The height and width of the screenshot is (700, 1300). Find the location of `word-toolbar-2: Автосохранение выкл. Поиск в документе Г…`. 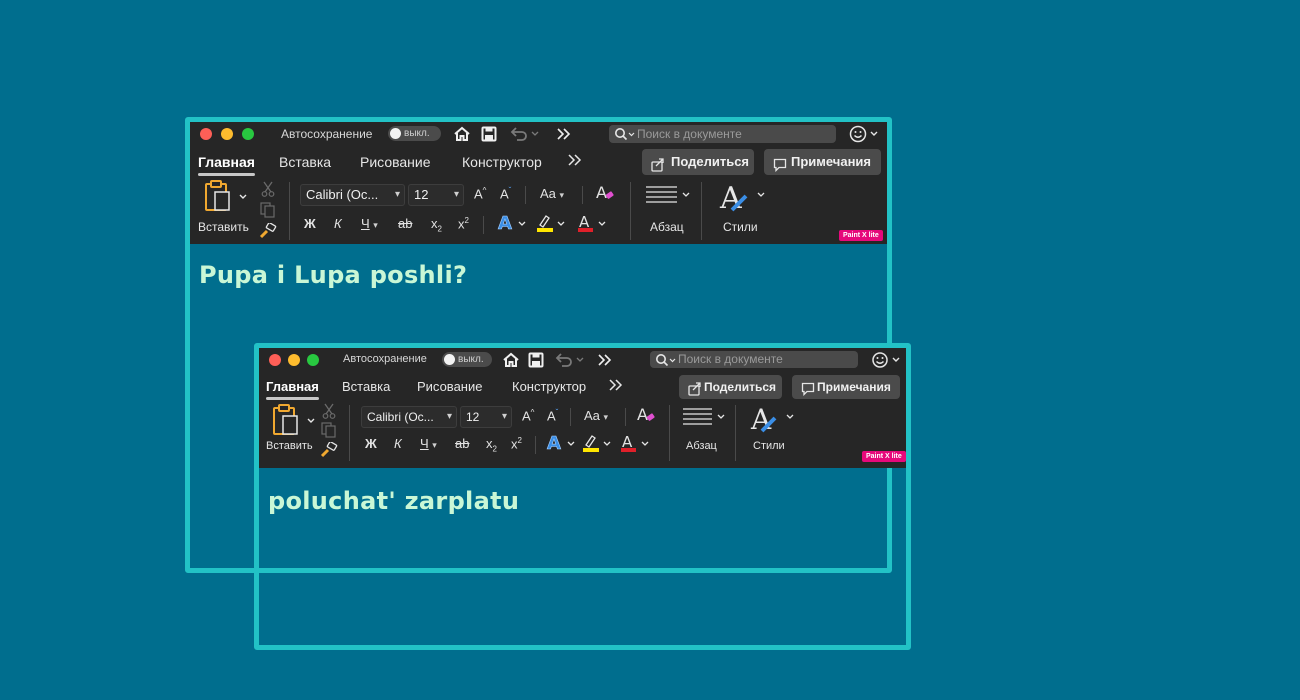

word-toolbar-2: Автосохранение выкл. Поиск в документе Г… is located at coordinates (582, 408).